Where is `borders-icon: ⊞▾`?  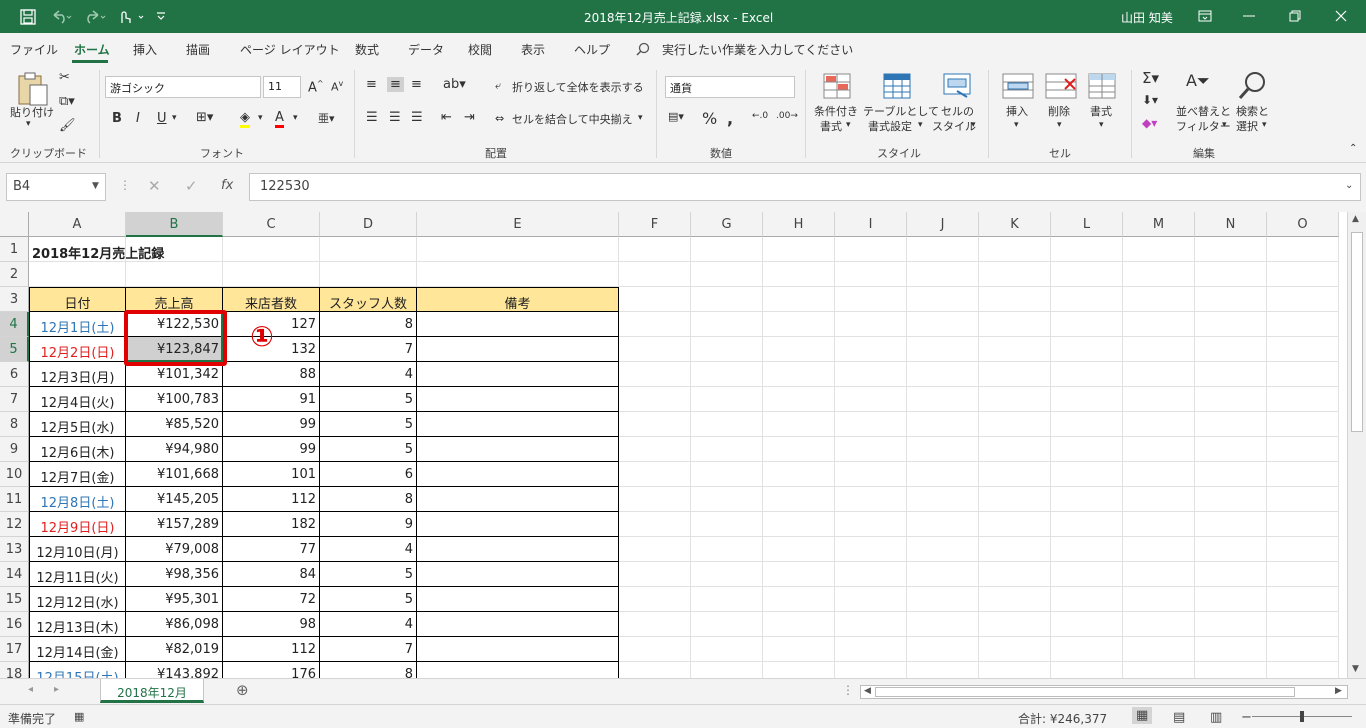 borders-icon: ⊞▾ is located at coordinates (204, 117).